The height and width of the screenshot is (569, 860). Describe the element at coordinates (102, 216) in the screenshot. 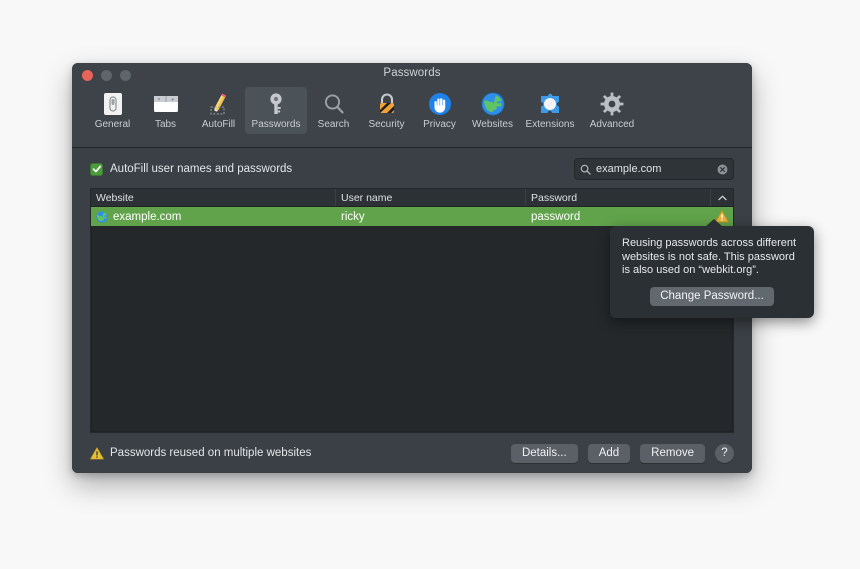

I see `globe-icon` at that location.